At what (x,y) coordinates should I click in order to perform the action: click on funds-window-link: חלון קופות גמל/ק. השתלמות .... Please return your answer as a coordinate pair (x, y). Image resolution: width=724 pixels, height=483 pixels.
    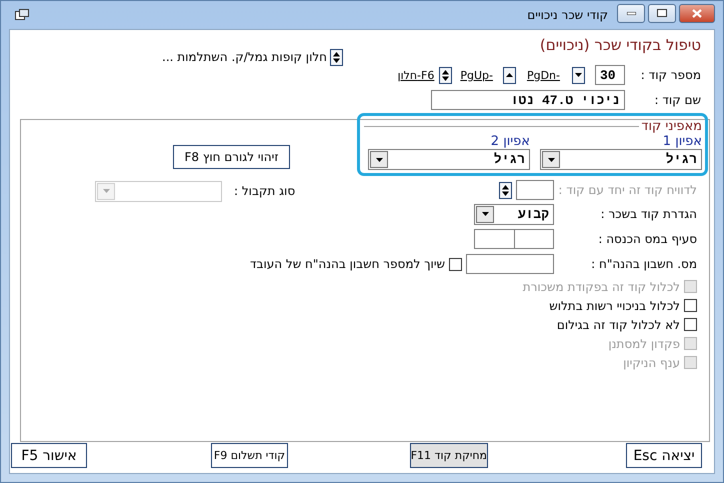
    Looking at the image, I should click on (244, 57).